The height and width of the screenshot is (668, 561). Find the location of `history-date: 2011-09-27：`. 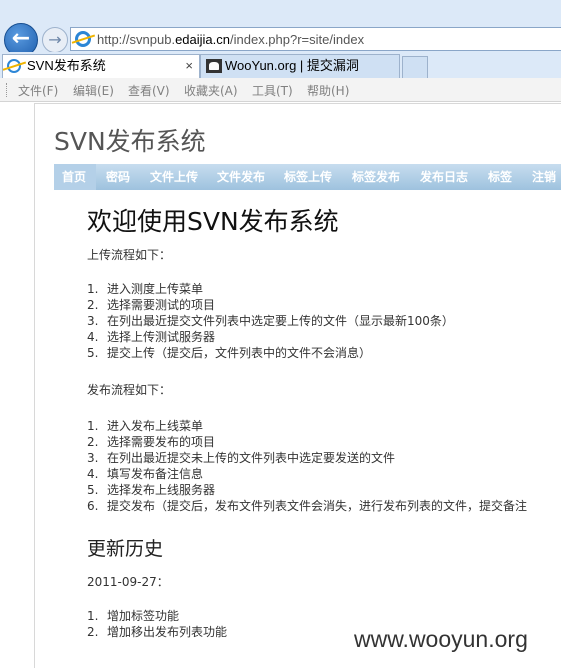

history-date: 2011-09-27： is located at coordinates (128, 582).